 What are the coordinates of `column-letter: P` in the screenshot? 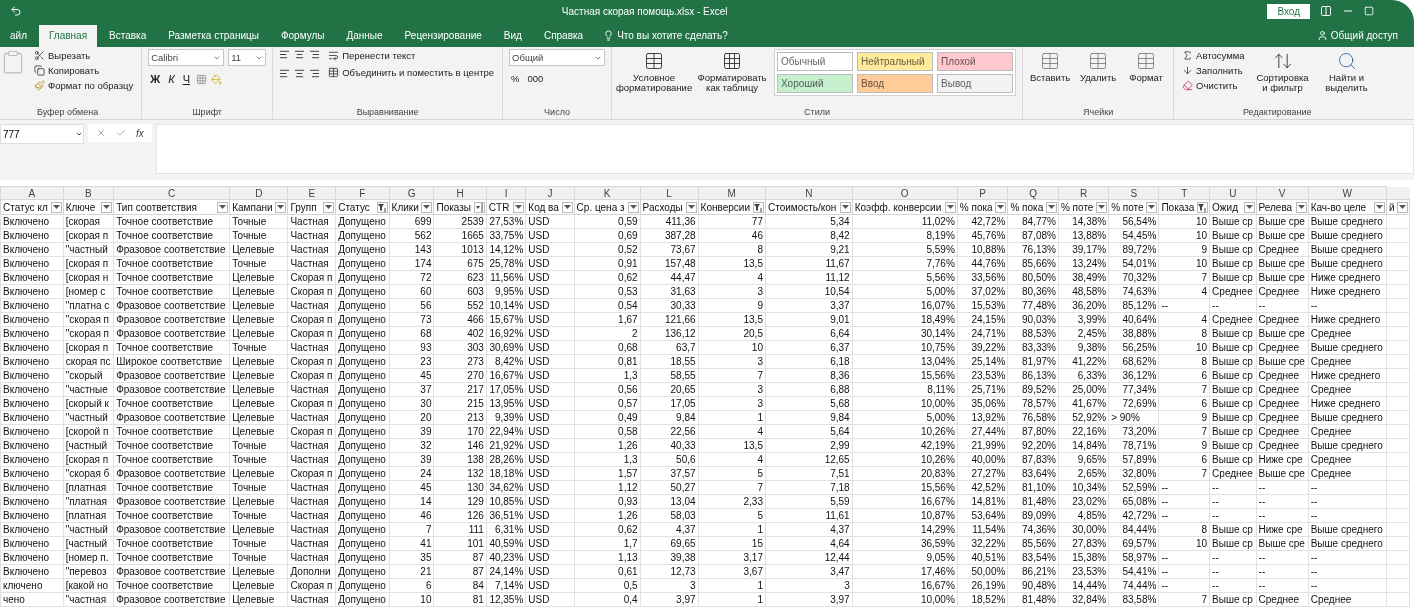 It's located at (982, 193).